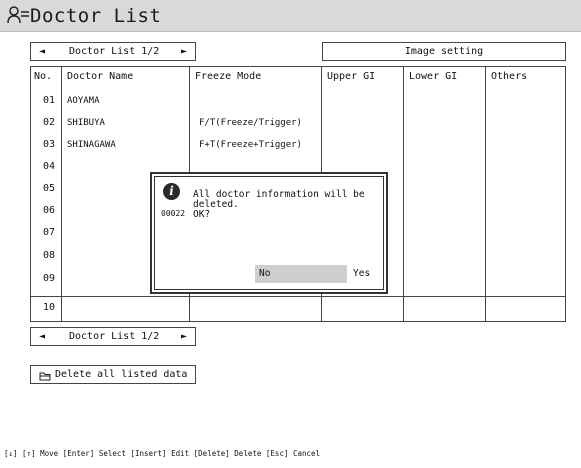  What do you see at coordinates (19, 16) in the screenshot?
I see `doctor-list-icon` at bounding box center [19, 16].